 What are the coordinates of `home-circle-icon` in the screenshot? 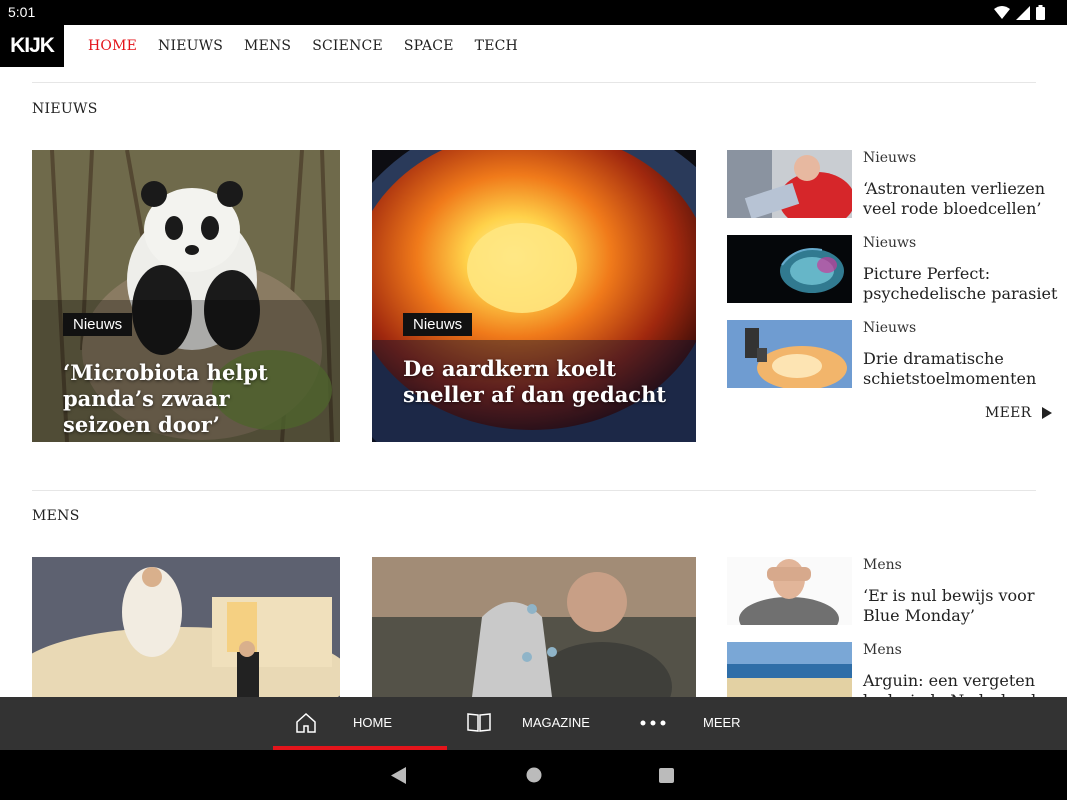 It's located at (534, 775).